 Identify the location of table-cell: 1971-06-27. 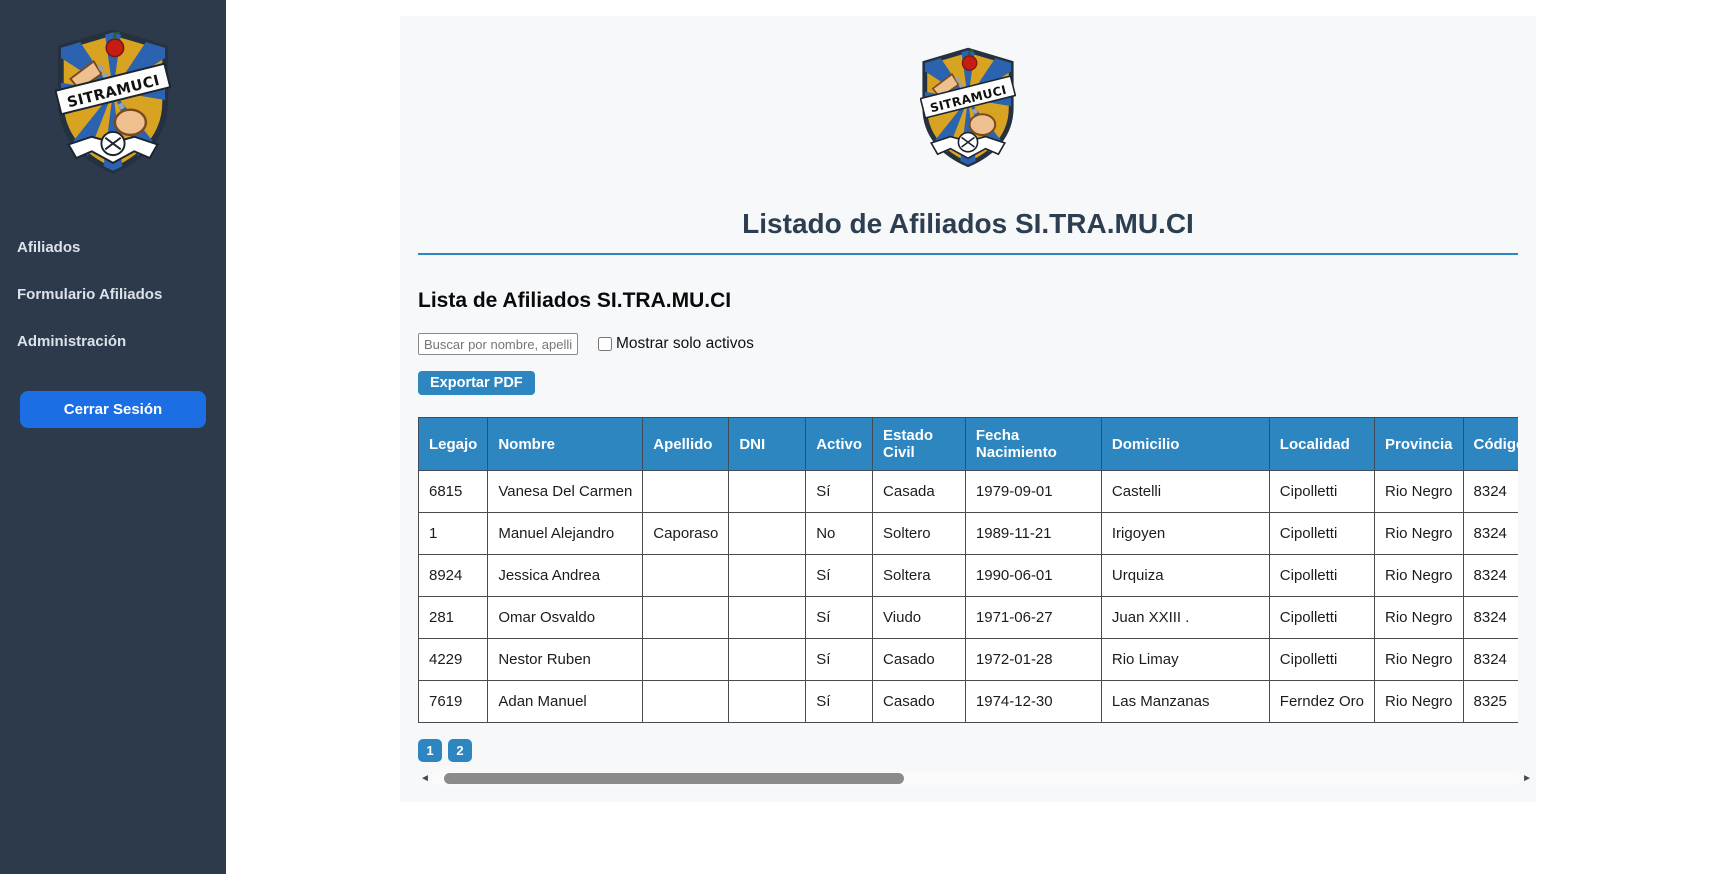
(1033, 617).